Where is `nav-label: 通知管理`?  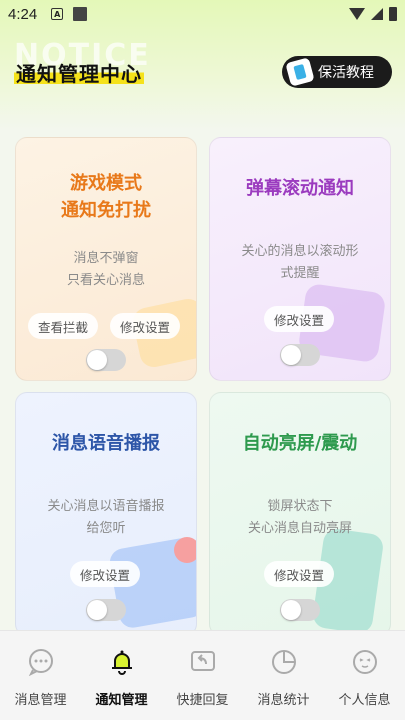
nav-label: 通知管理 is located at coordinates (121, 700).